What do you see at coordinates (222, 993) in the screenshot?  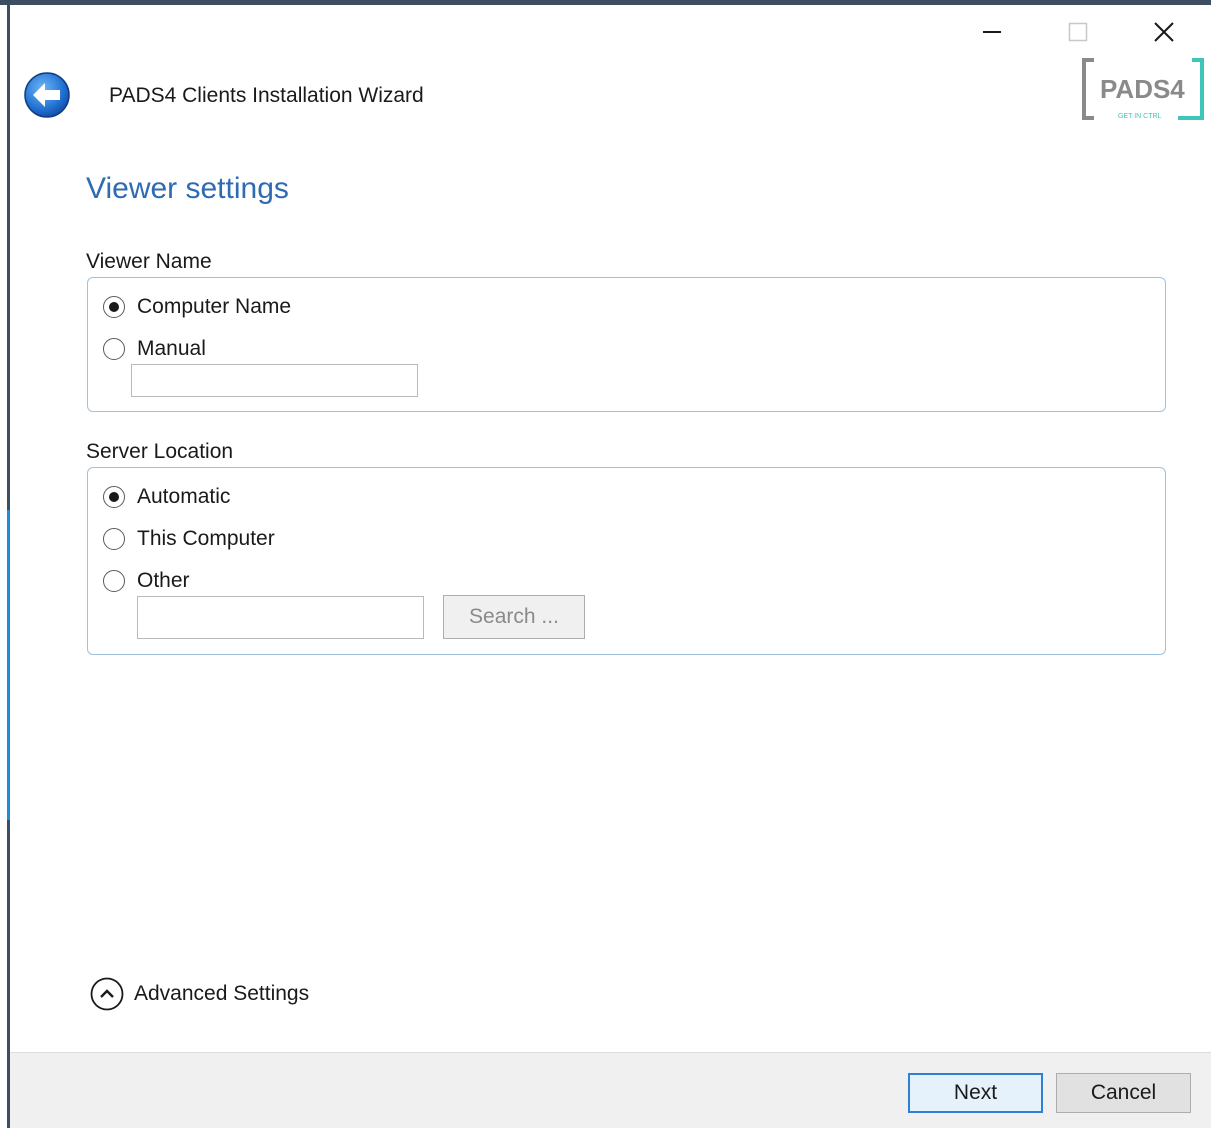 I see `advanced-settings-label: Advanced Settings` at bounding box center [222, 993].